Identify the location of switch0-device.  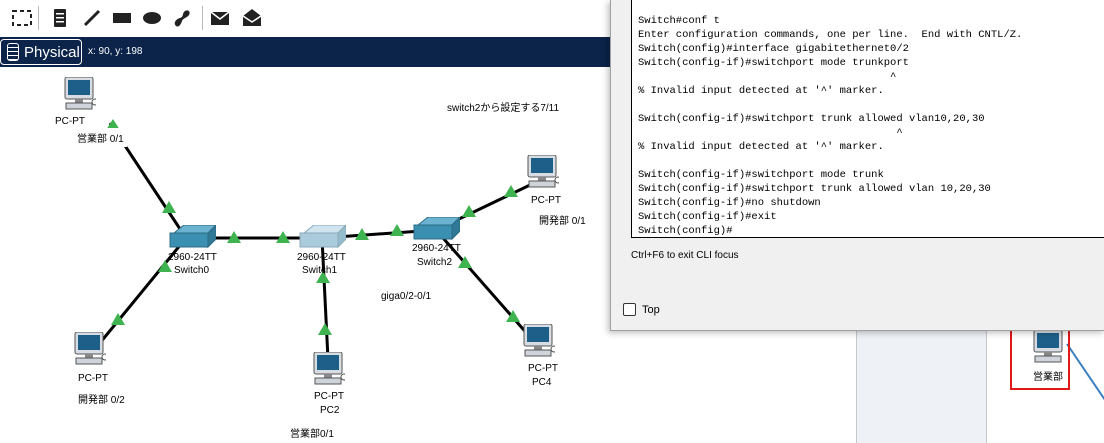
(193, 237).